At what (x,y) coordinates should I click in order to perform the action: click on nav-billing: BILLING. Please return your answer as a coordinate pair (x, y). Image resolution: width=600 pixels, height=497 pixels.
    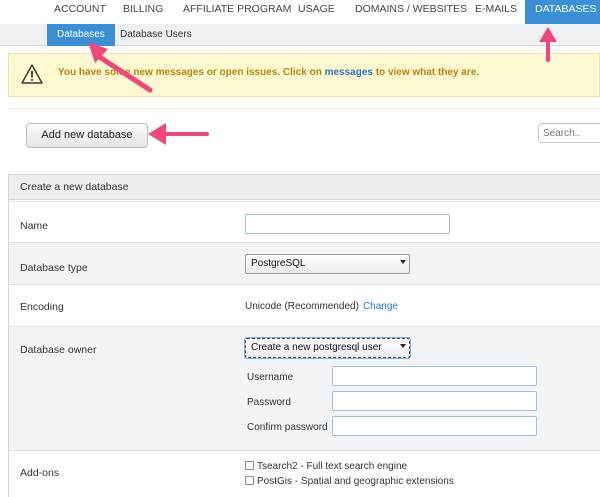
    Looking at the image, I should click on (143, 12).